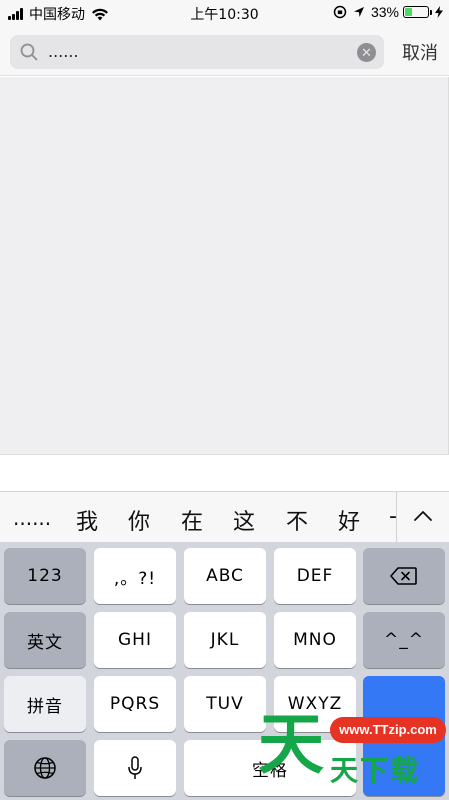 This screenshot has width=449, height=800. What do you see at coordinates (404, 640) in the screenshot?
I see `key-emoticon: ^_^` at bounding box center [404, 640].